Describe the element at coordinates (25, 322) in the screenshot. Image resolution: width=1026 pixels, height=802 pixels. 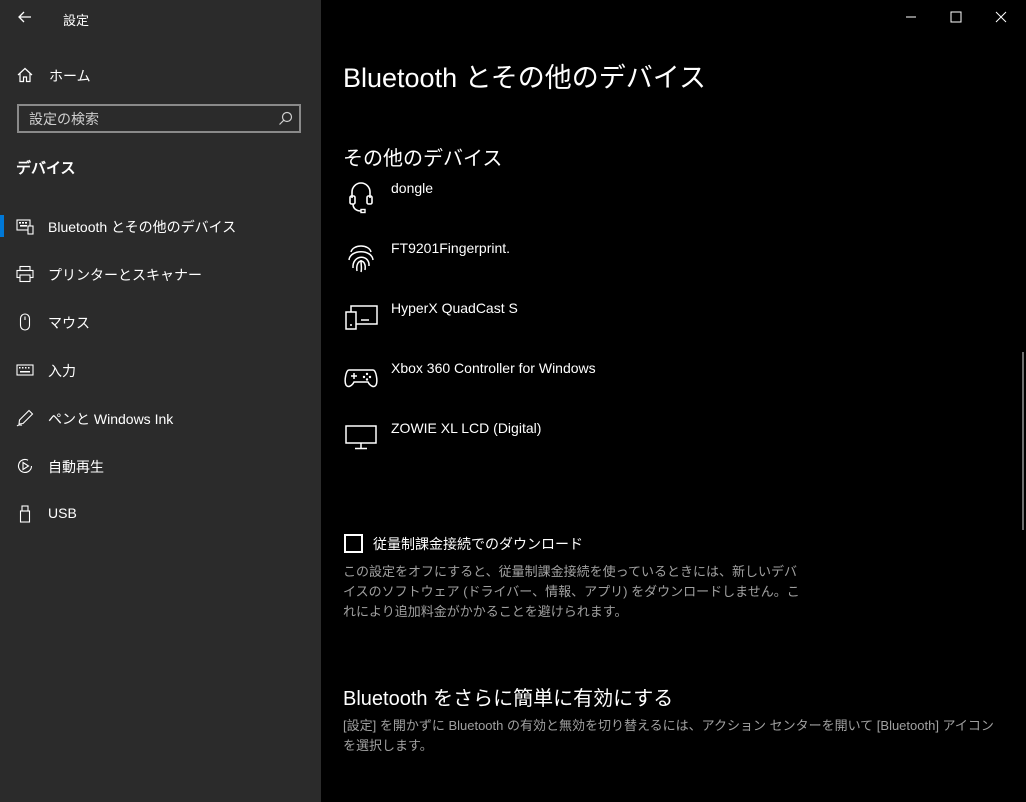
I see `mouse-icon` at that location.